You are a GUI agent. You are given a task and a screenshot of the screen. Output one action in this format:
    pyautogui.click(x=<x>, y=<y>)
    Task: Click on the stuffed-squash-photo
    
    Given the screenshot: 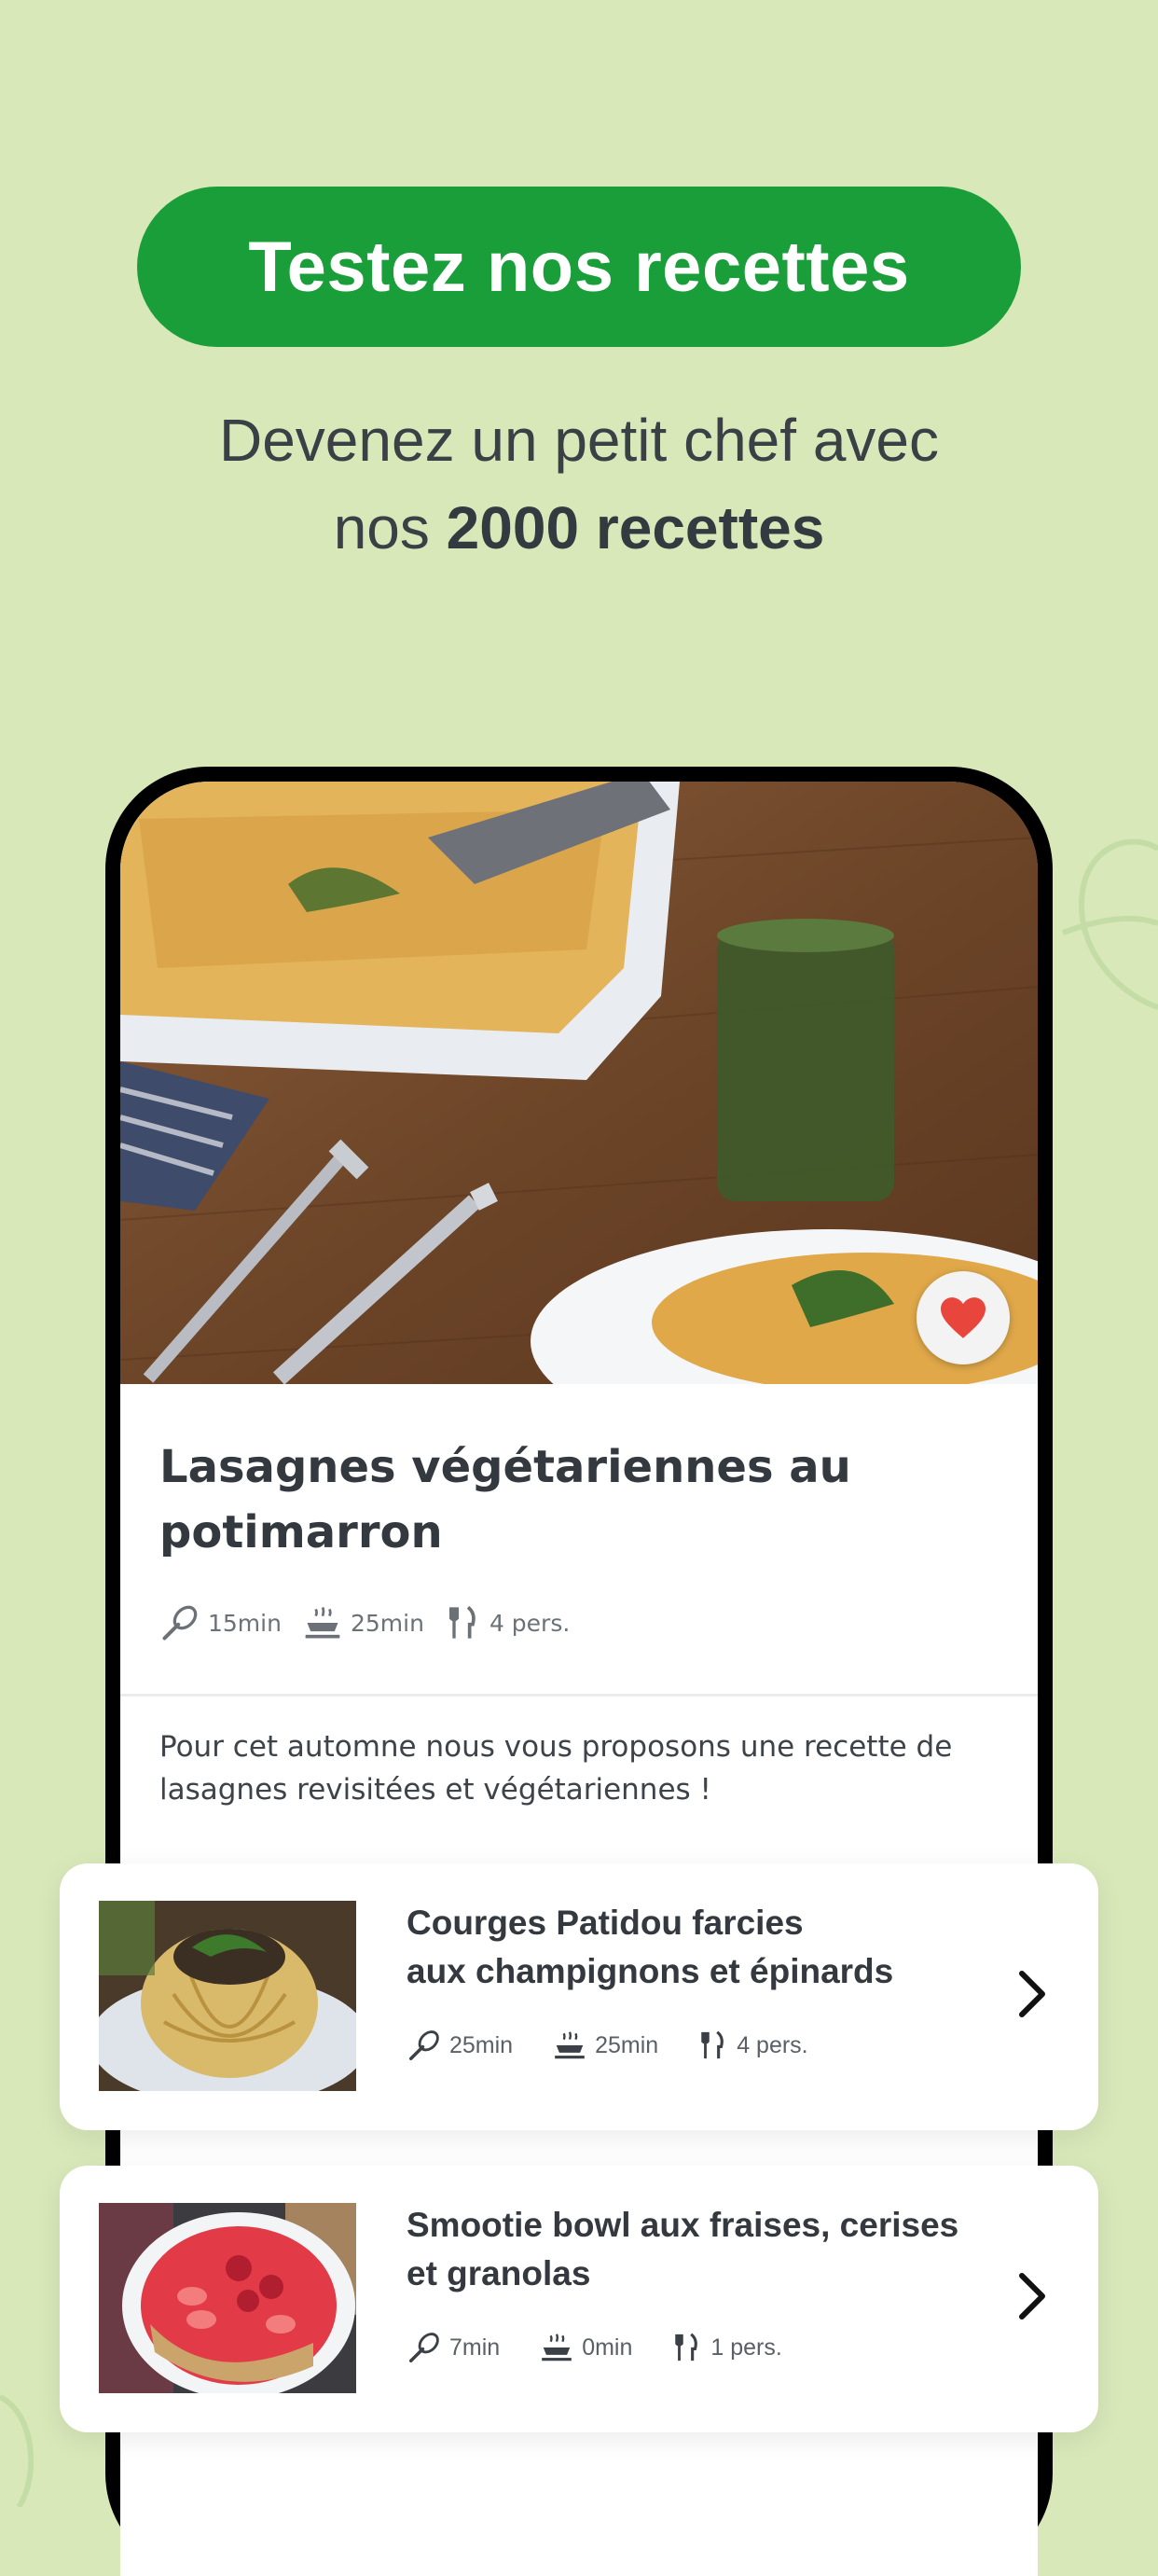 What is the action you would take?
    pyautogui.click(x=227, y=1996)
    